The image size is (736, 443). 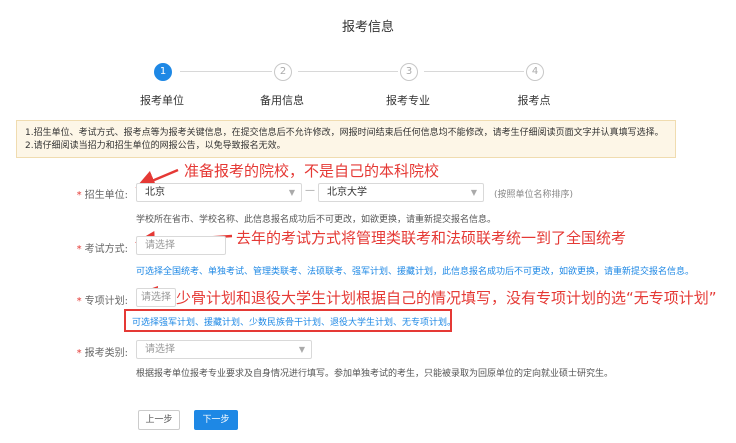 What do you see at coordinates (156, 297) in the screenshot?
I see `special-plan-select: 请选择` at bounding box center [156, 297].